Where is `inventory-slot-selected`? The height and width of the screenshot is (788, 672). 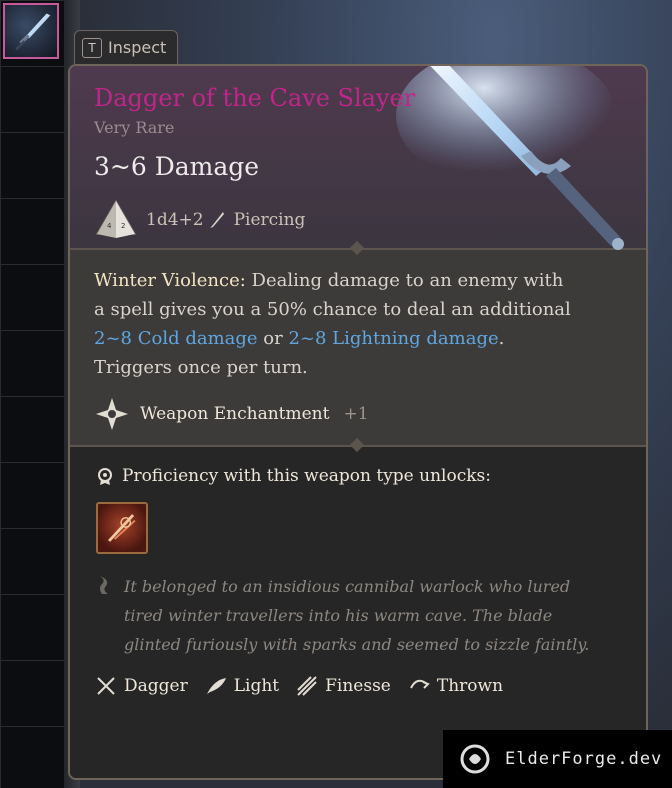 inventory-slot-selected is located at coordinates (31, 31).